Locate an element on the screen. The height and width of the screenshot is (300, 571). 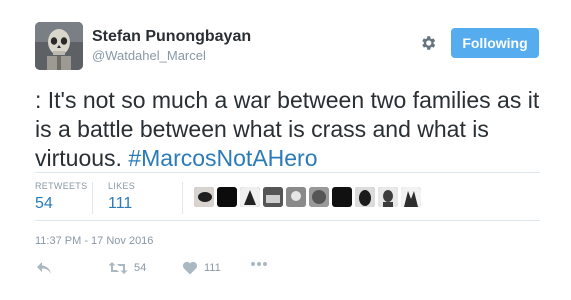
user-avatar is located at coordinates (59, 46).